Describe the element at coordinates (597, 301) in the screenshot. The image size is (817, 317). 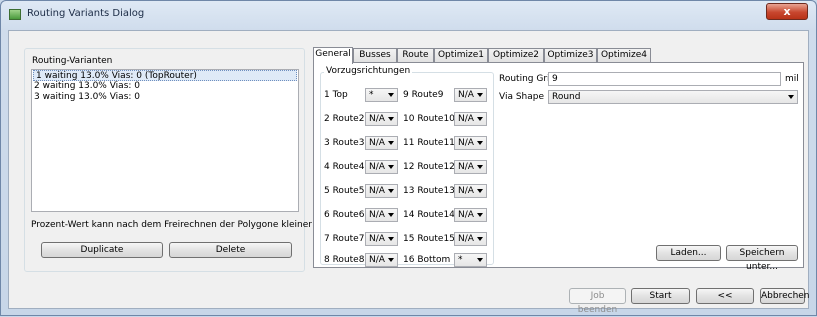
I see `end-job-button: Job beenden` at that location.